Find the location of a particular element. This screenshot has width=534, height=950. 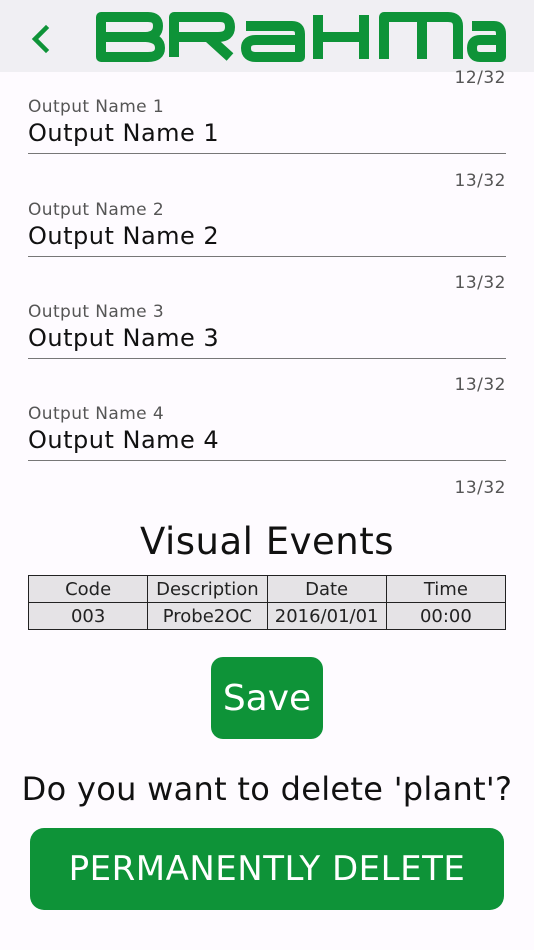

app-header is located at coordinates (267, 36).